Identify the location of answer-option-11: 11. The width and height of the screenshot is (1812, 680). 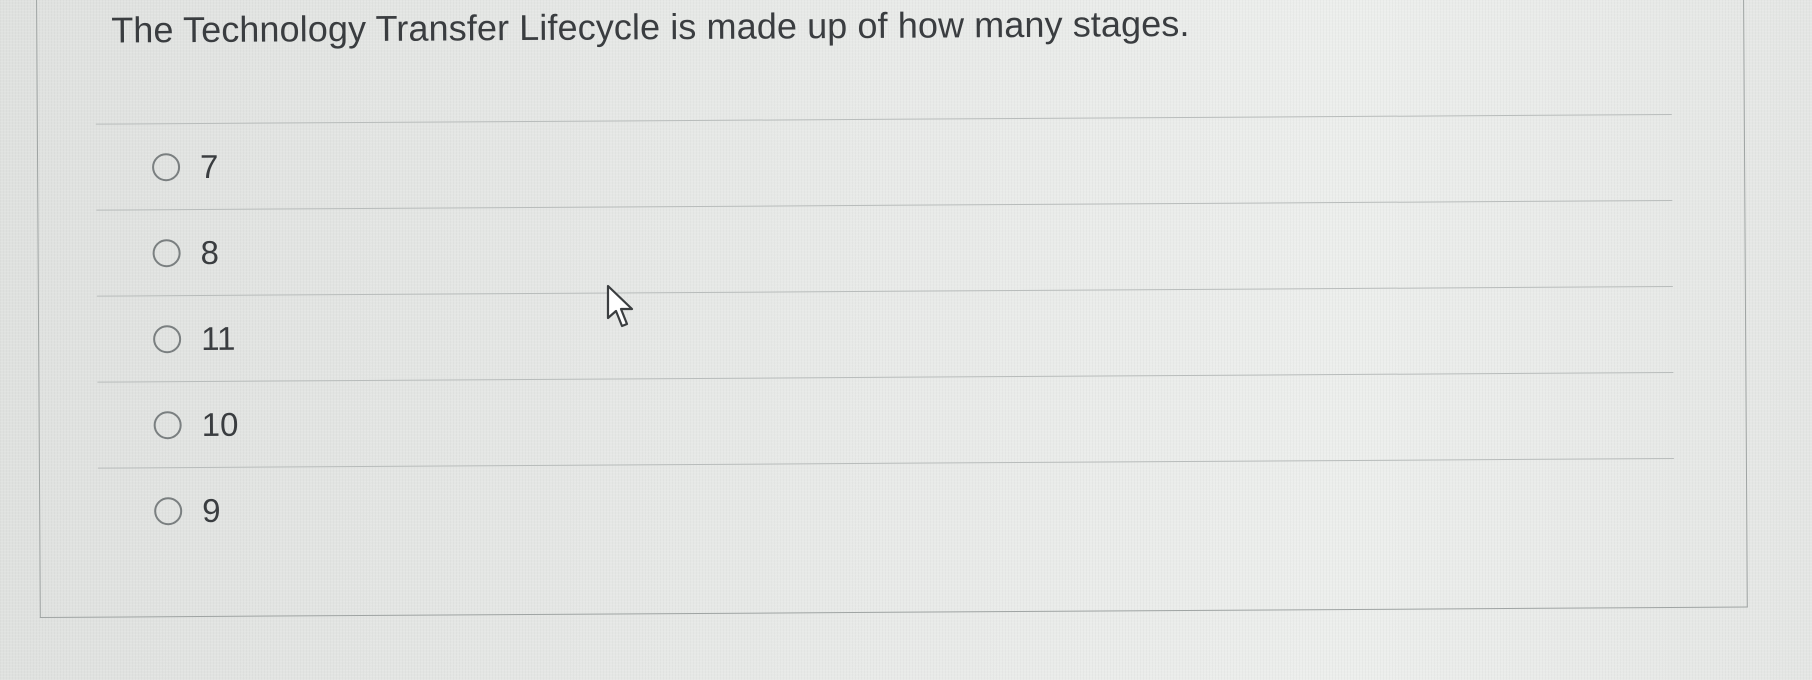
(885, 335).